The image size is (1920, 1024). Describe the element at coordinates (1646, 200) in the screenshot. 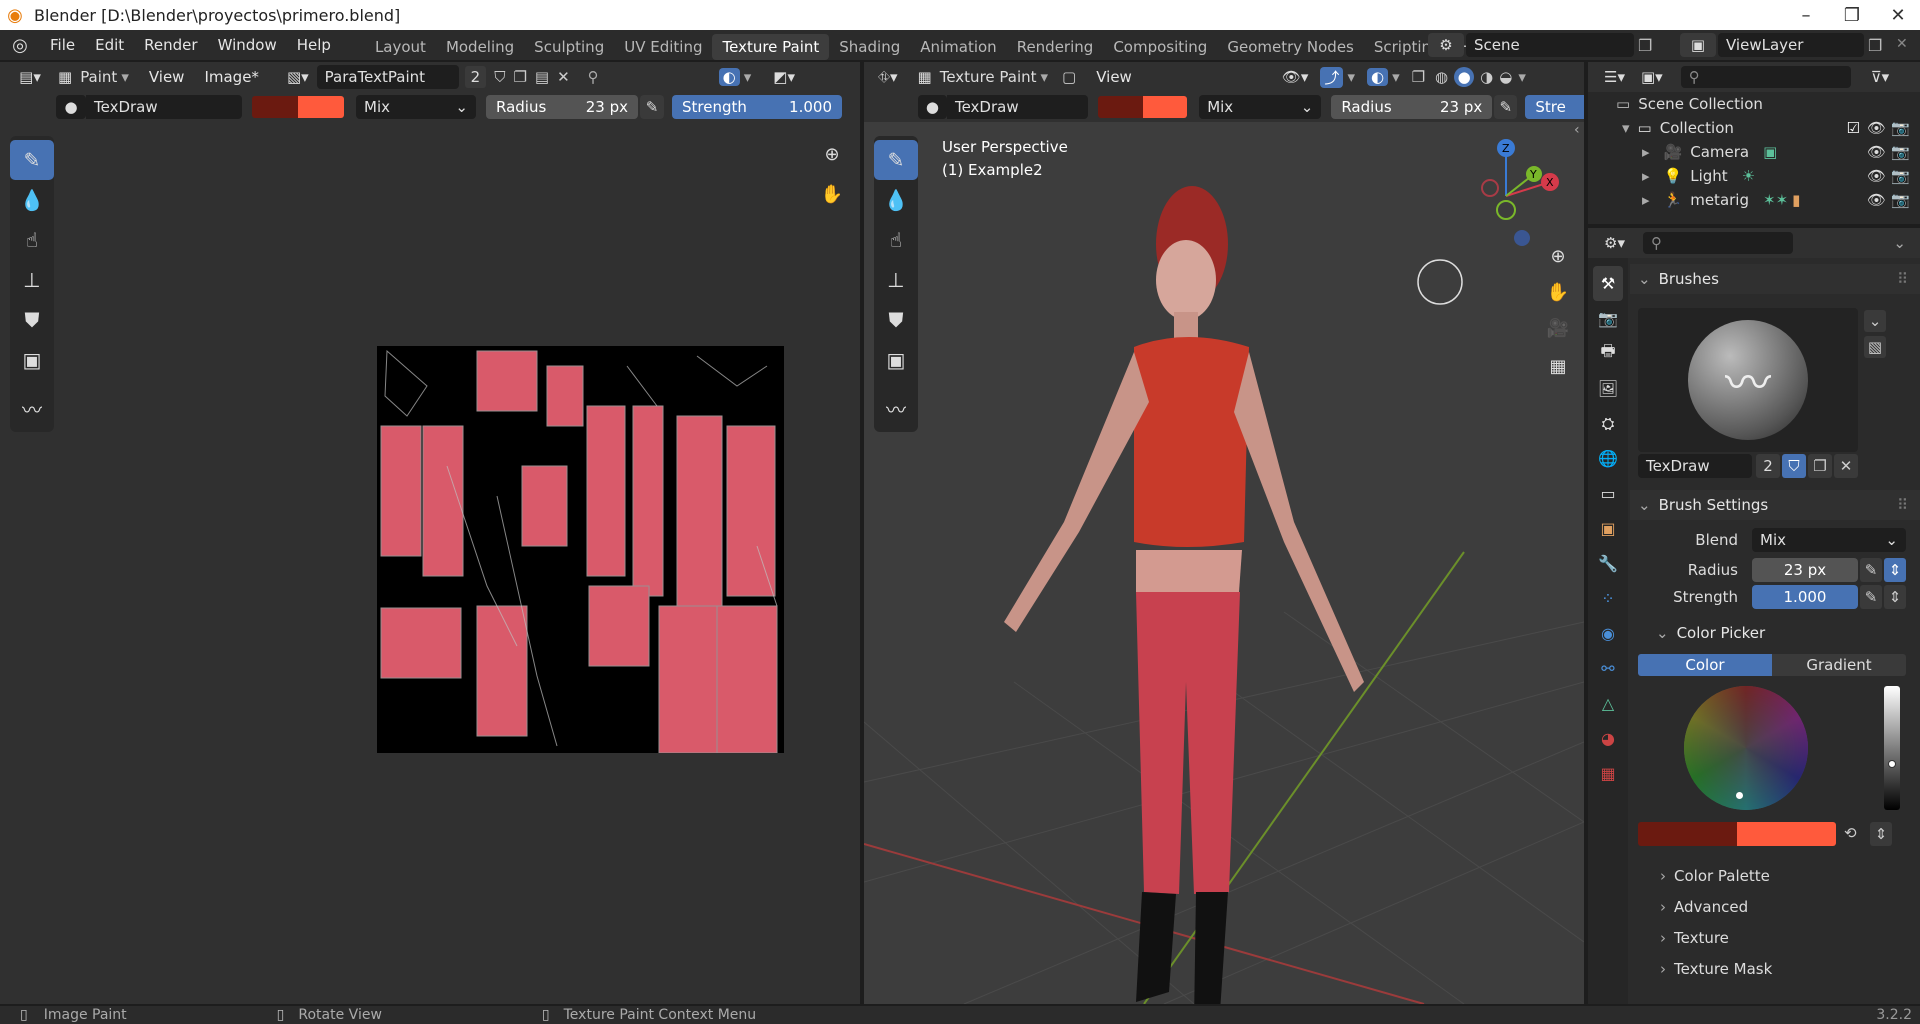

I see `expand-arrow-icon: ▸` at that location.